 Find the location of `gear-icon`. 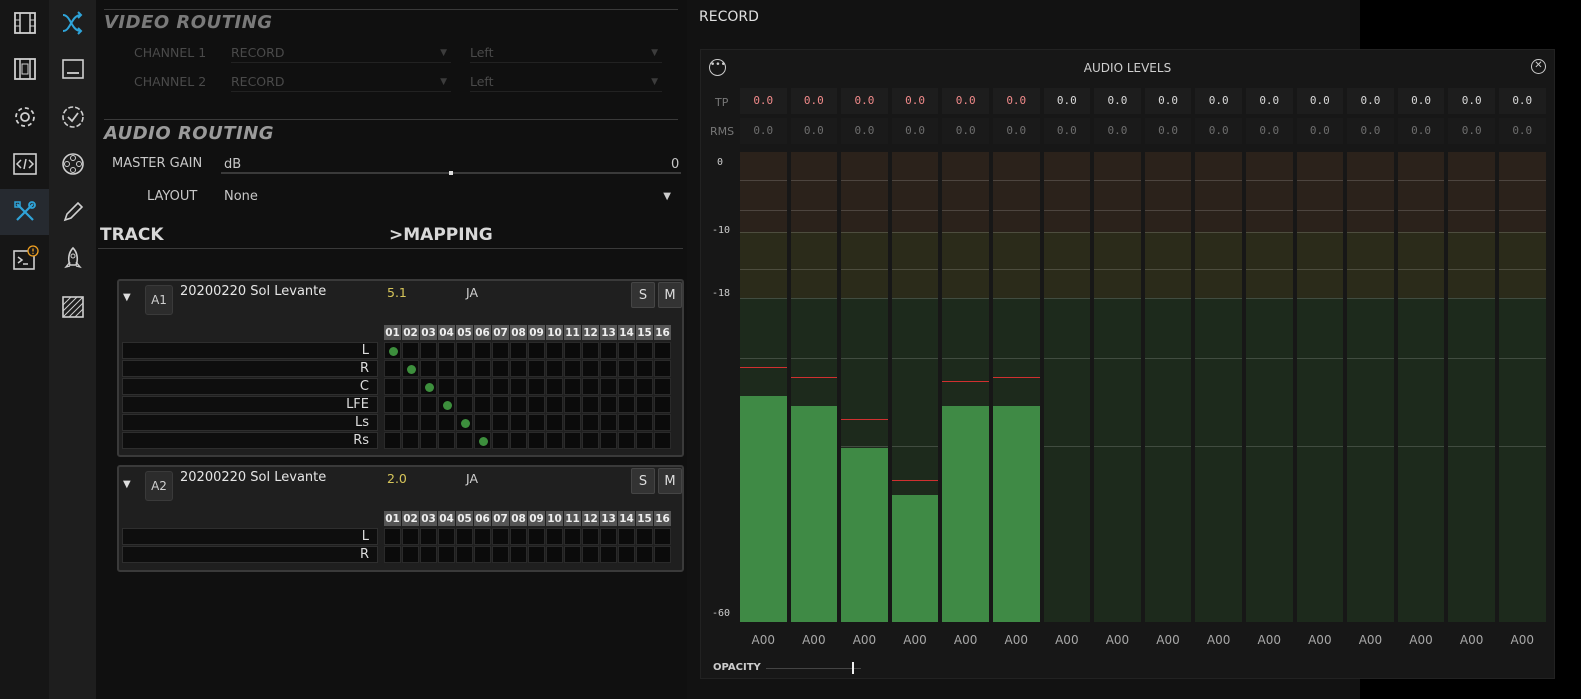

gear-icon is located at coordinates (24, 117).